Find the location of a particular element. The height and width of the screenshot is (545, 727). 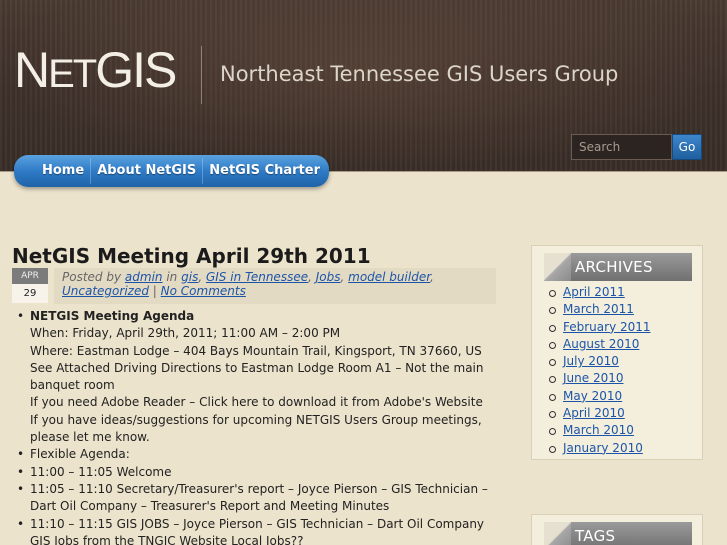

meta-author-link: admin is located at coordinates (144, 277).